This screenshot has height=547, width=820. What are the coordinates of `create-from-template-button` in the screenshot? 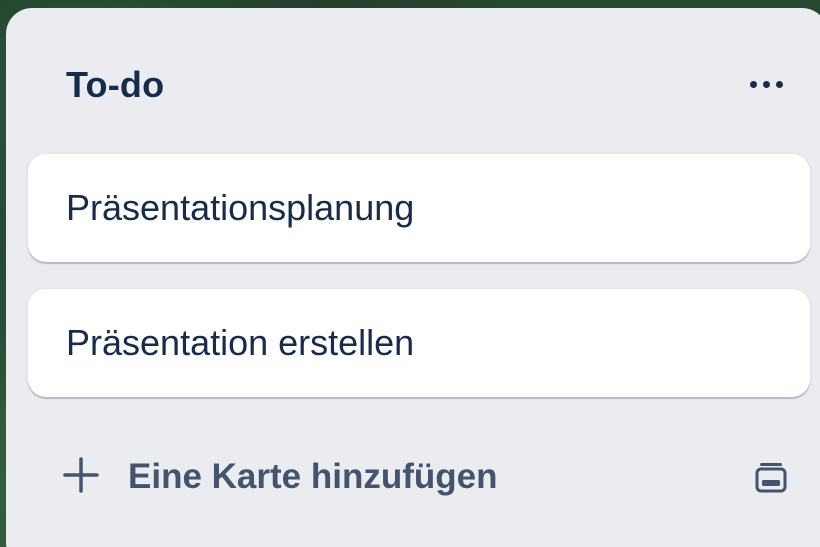 It's located at (771, 477).